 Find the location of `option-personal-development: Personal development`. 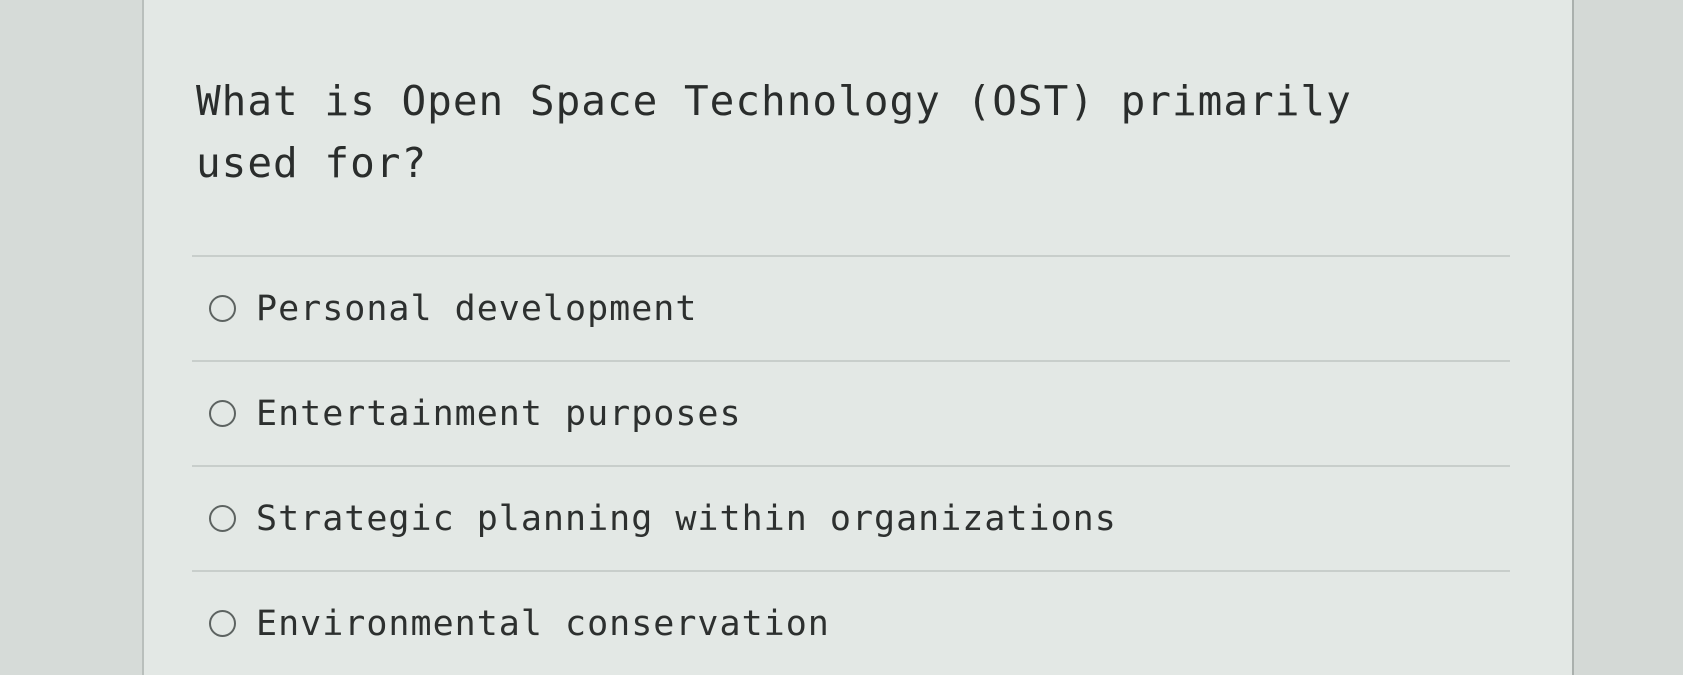

option-personal-development: Personal development is located at coordinates (851, 307).